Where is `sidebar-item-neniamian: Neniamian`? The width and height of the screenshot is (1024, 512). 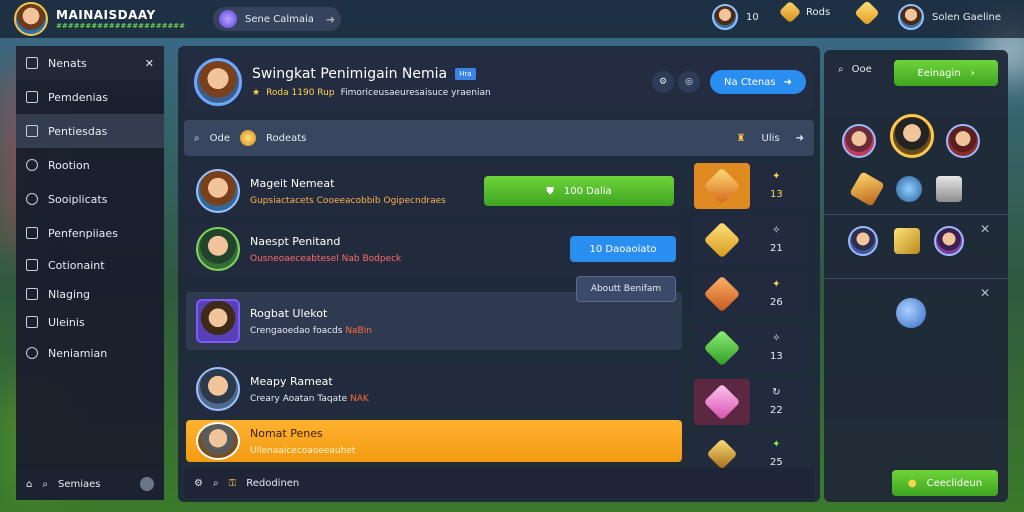
sidebar-item-neniamian: Neniamian is located at coordinates (90, 353).